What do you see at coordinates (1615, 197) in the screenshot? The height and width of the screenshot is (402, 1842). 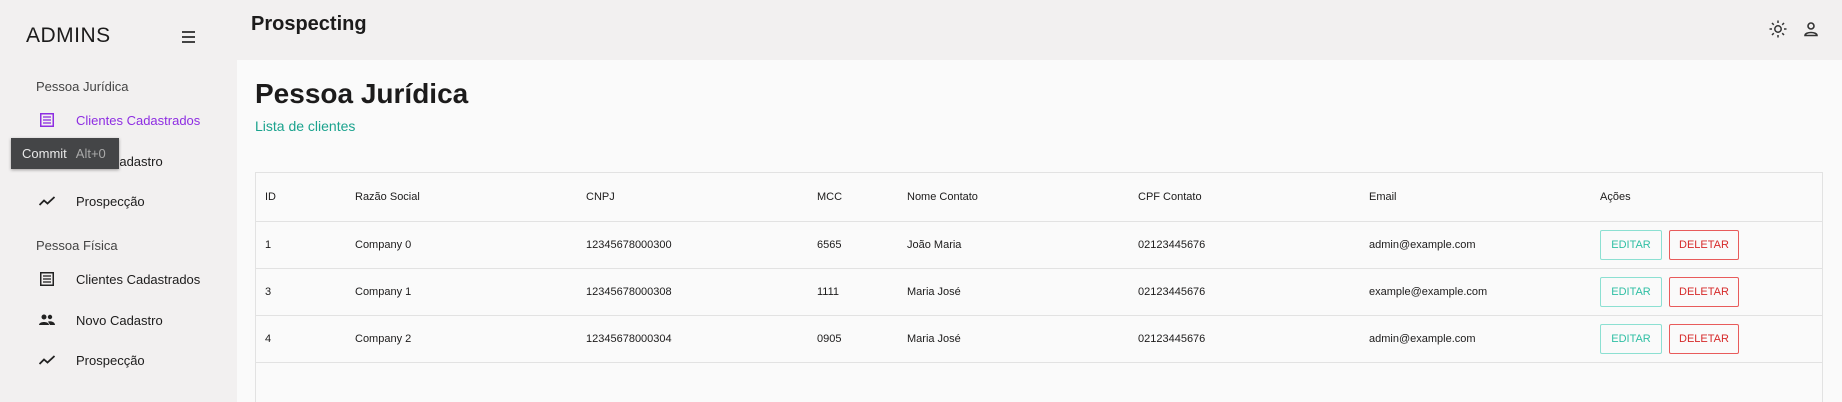 I see `column-header-acoes: Ações` at bounding box center [1615, 197].